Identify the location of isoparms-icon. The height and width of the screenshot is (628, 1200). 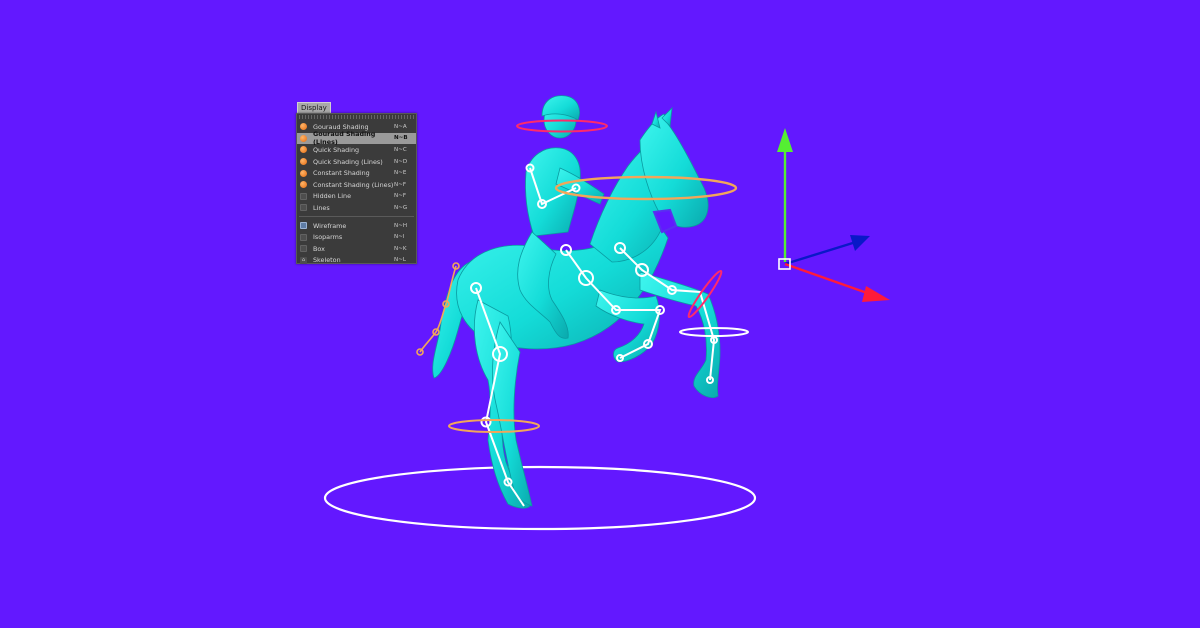
(303, 237).